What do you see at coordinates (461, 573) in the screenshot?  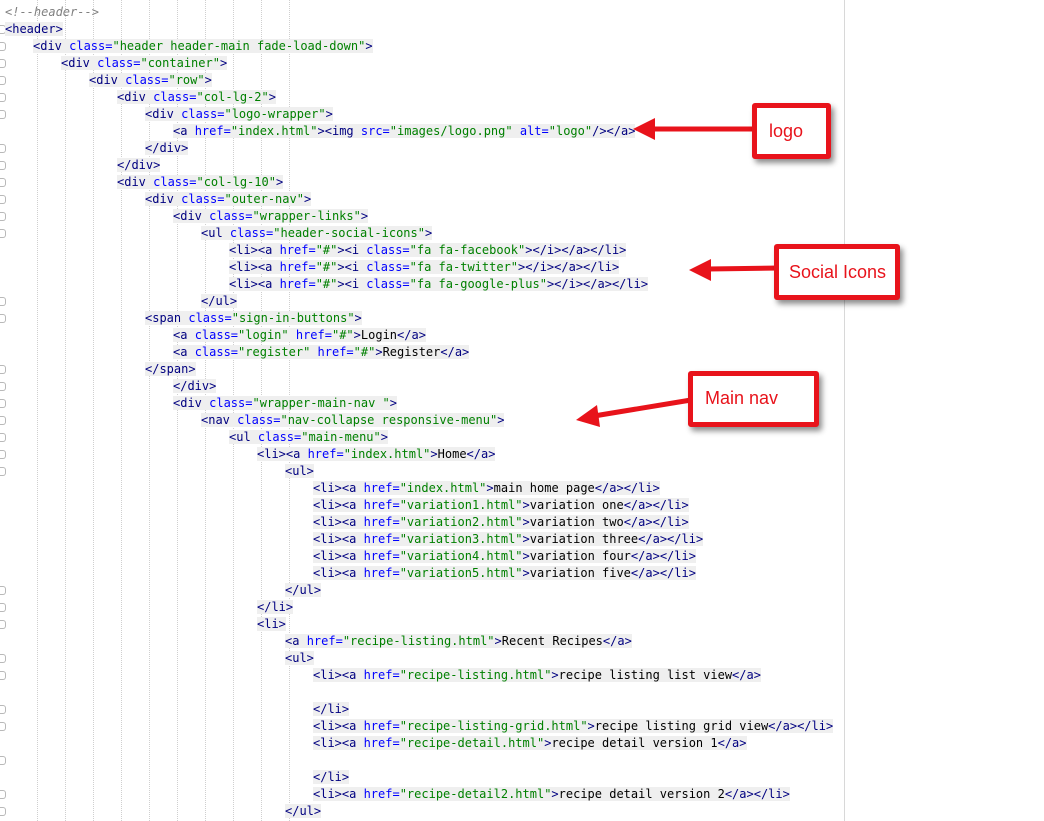 I see `code-token: "variation5.html"` at bounding box center [461, 573].